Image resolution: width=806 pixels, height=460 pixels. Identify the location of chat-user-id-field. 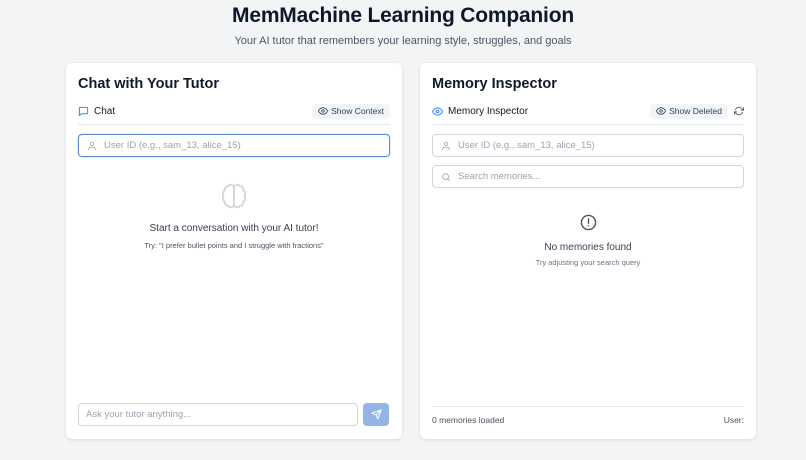
(234, 145).